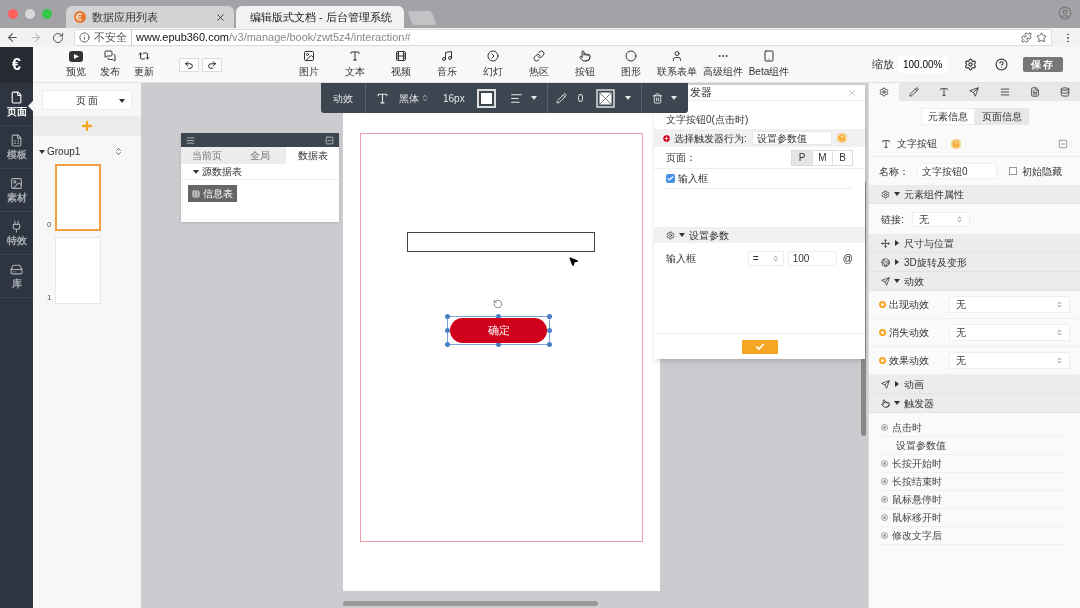  I want to click on trigger-dot-icon, so click(884, 535).